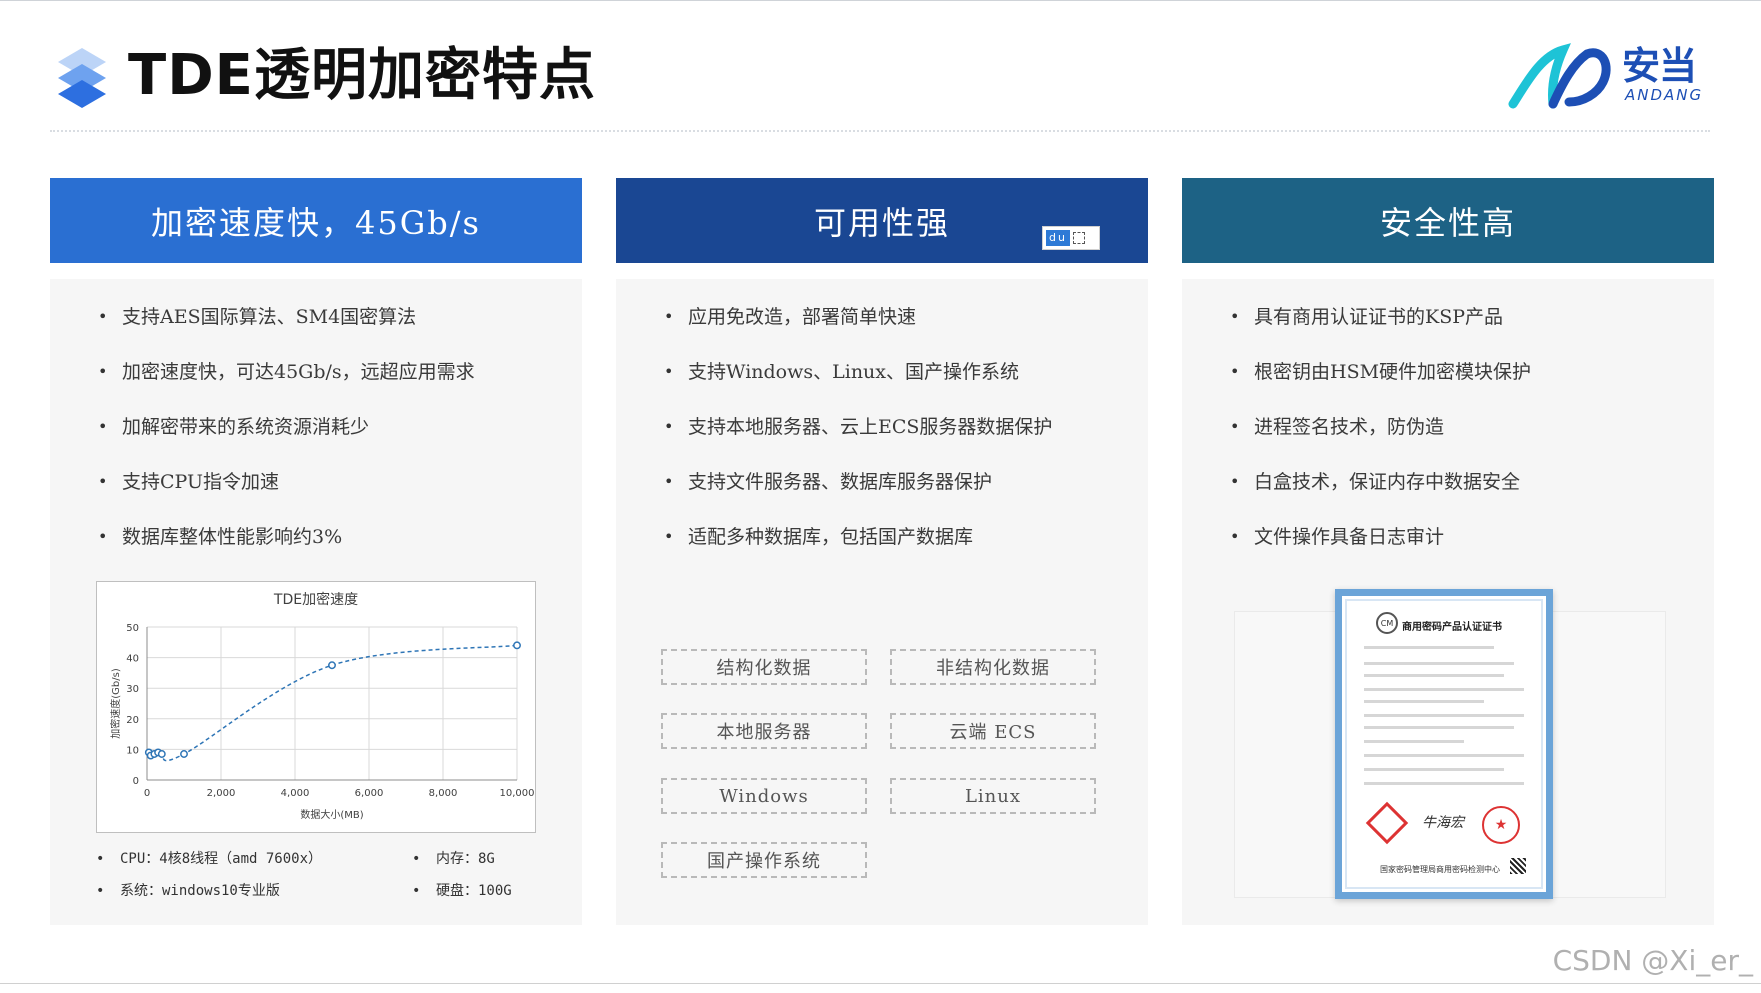 This screenshot has width=1761, height=993. Describe the element at coordinates (340, 328) in the screenshot. I see `list-item: 支持AES国际算法、SM4国密算法` at that location.